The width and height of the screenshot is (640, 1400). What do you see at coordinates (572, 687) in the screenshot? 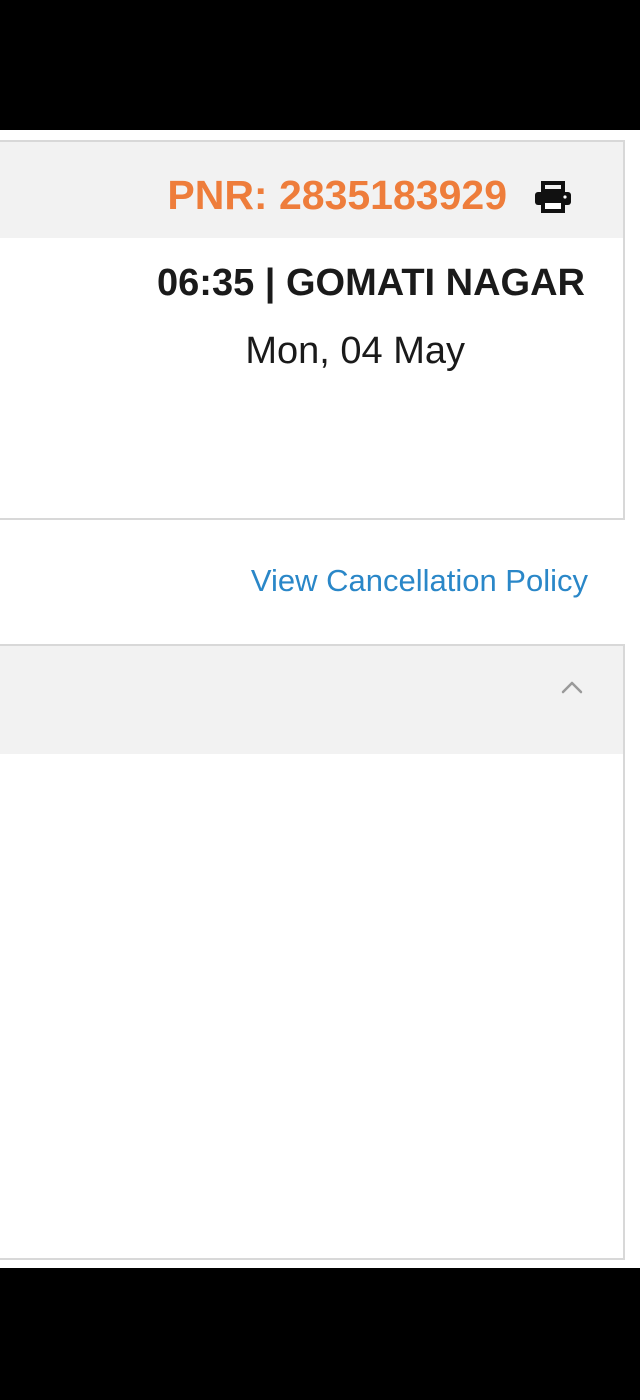
I see `chevron-up-icon` at bounding box center [572, 687].